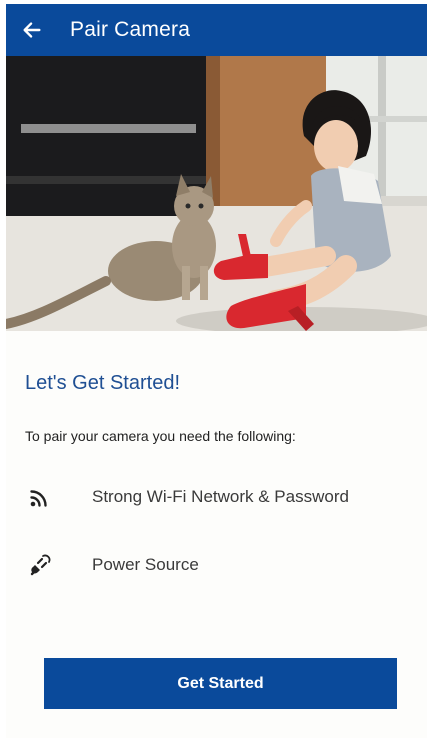 This screenshot has height=742, width=428. What do you see at coordinates (145, 564) in the screenshot?
I see `requirement-label: Power Source` at bounding box center [145, 564].